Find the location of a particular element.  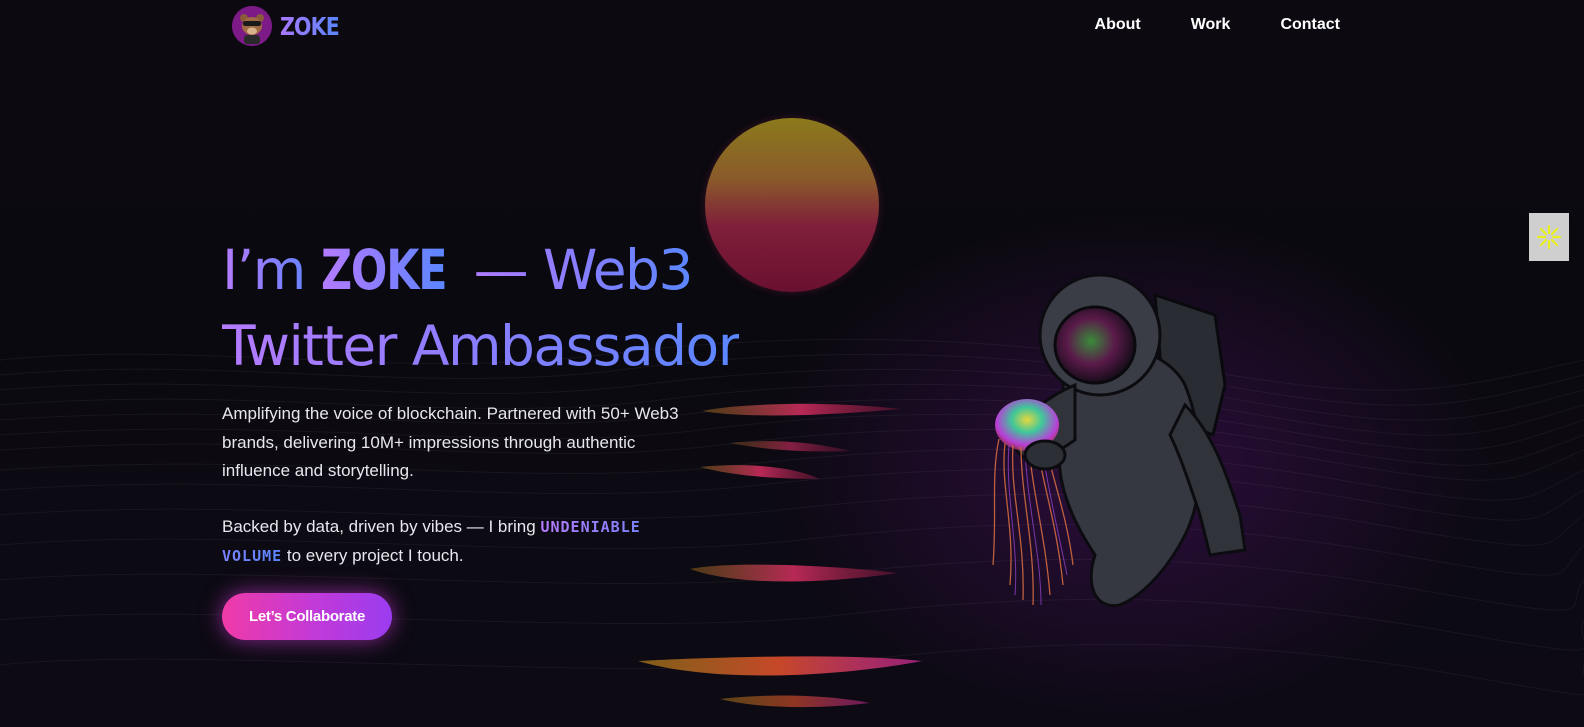

nav-link-contact: Contact is located at coordinates (1310, 25).